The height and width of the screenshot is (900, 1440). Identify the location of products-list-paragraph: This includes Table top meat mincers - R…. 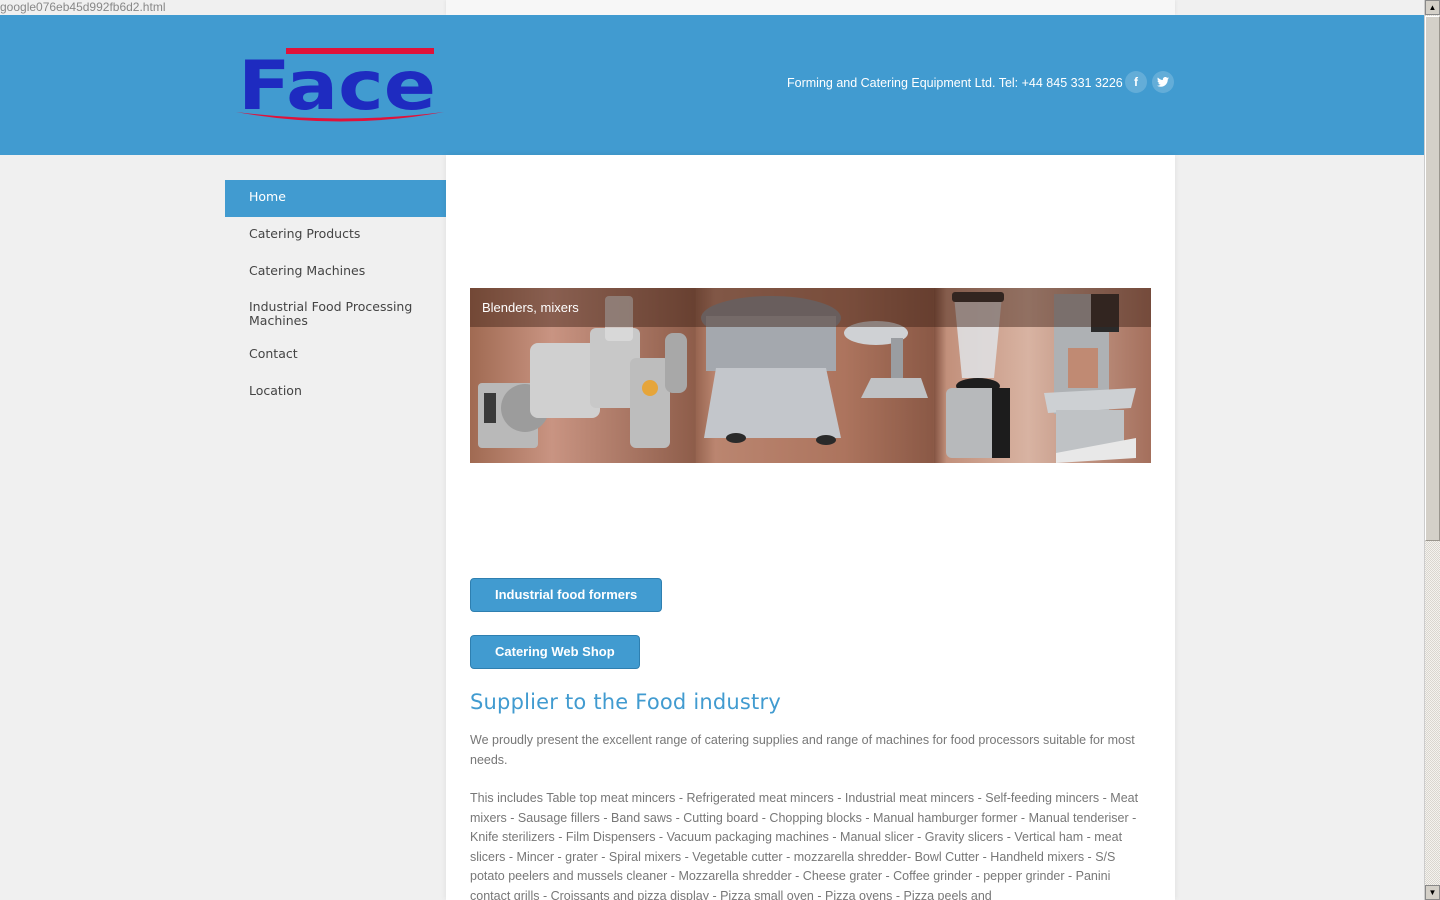
(804, 845).